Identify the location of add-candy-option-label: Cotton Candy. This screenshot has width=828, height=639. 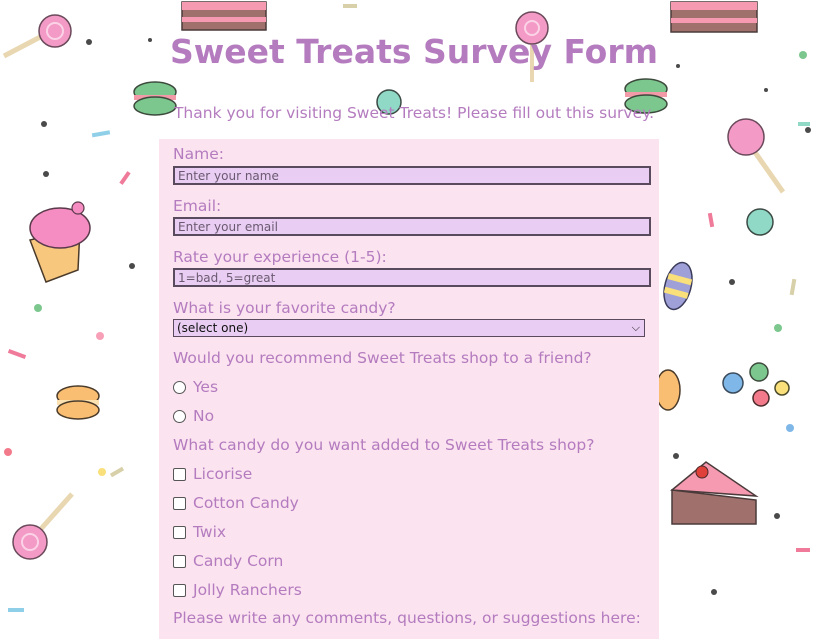
(246, 503).